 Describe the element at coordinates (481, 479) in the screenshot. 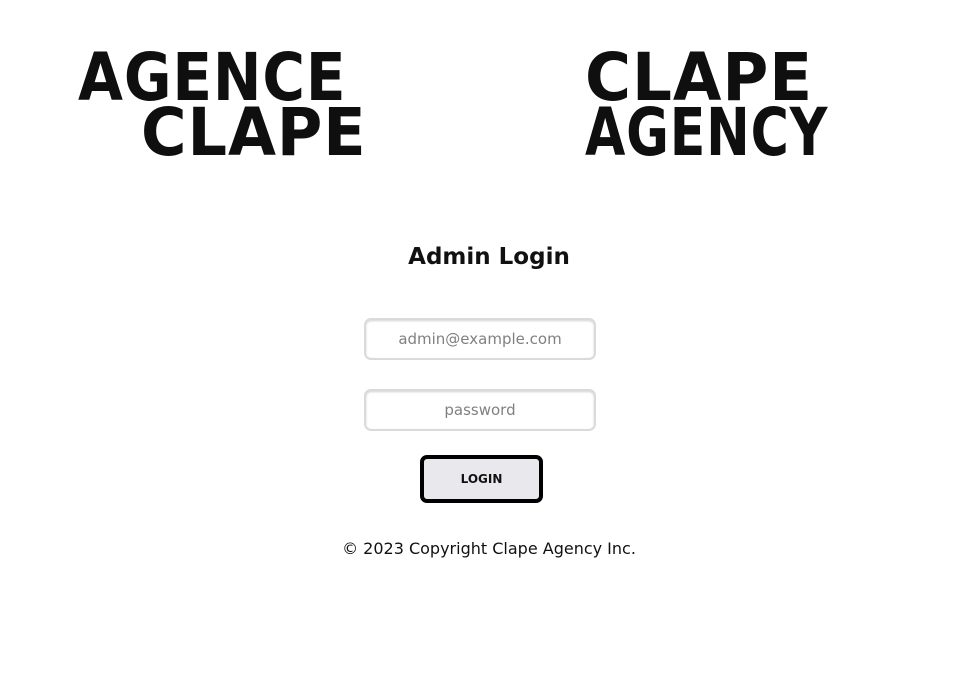

I see `login-button: LOGIN` at that location.